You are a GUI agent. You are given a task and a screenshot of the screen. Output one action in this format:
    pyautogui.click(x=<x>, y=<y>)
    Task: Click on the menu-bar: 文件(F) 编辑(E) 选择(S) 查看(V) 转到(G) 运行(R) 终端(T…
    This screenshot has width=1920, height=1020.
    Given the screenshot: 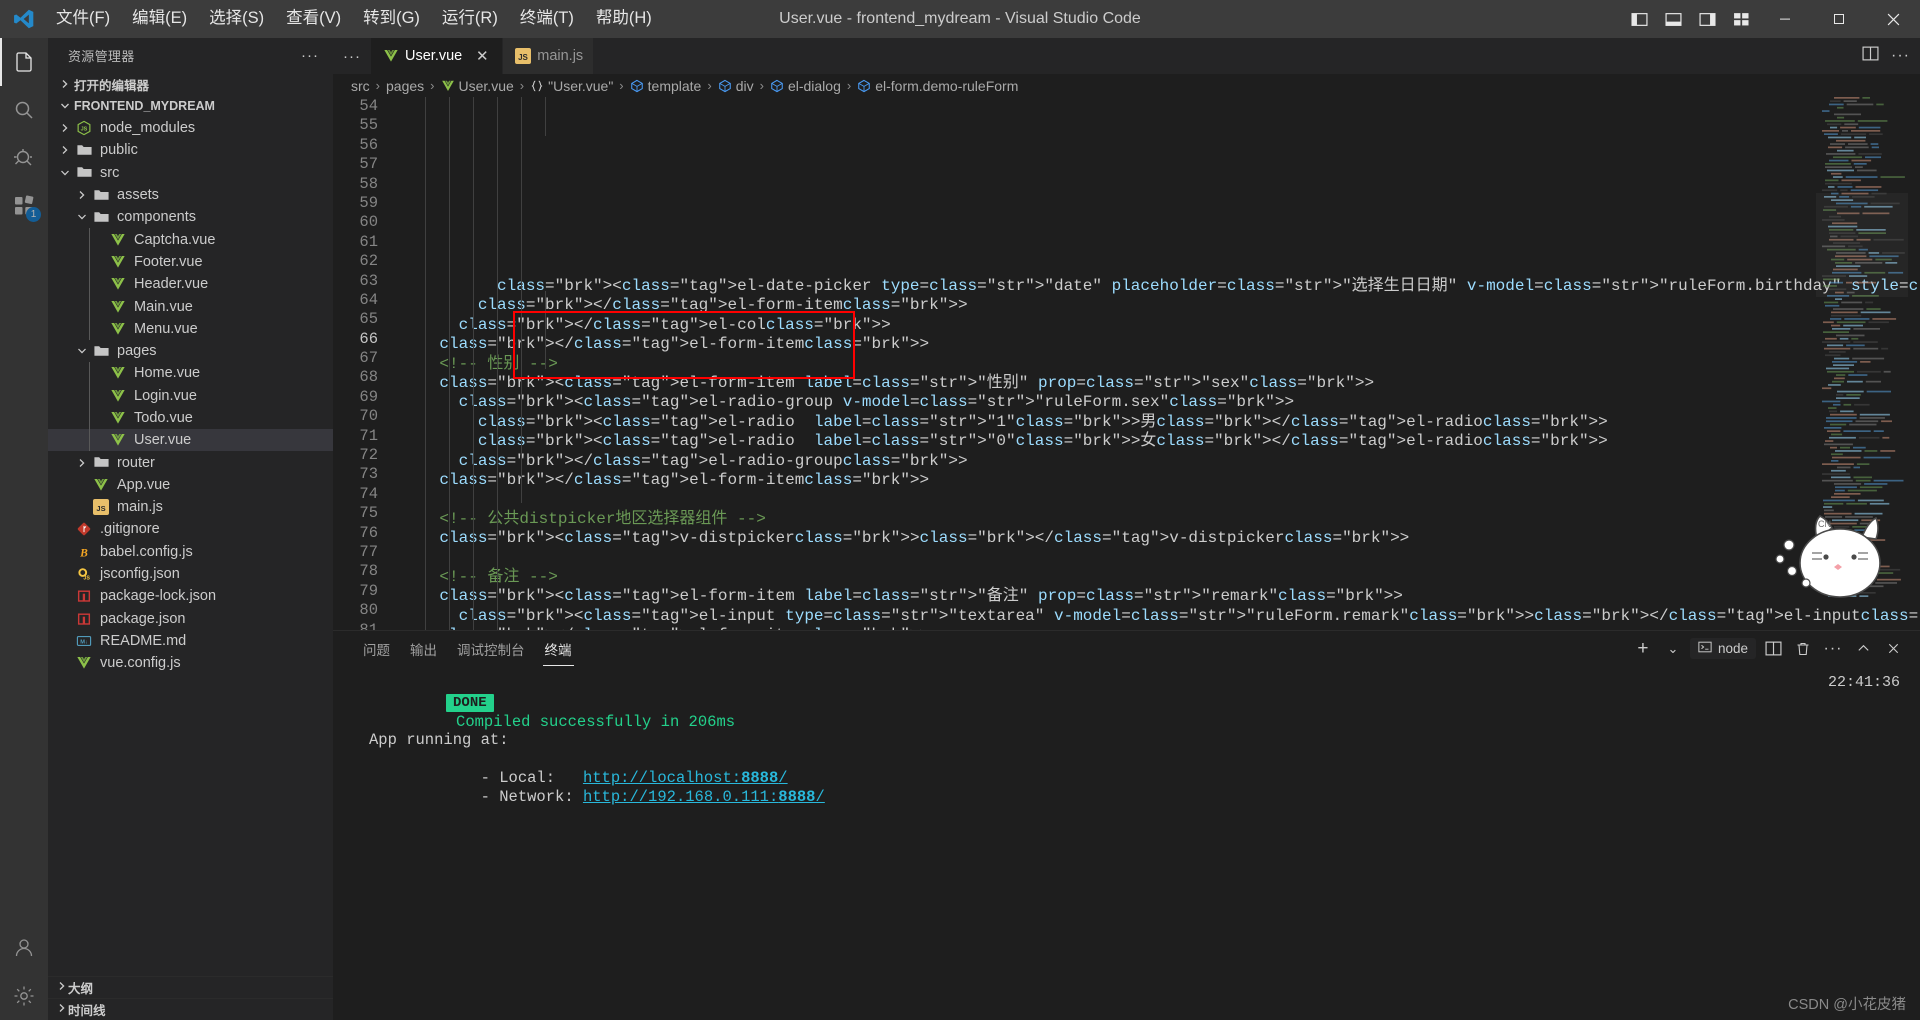 What is the action you would take?
    pyautogui.click(x=354, y=19)
    